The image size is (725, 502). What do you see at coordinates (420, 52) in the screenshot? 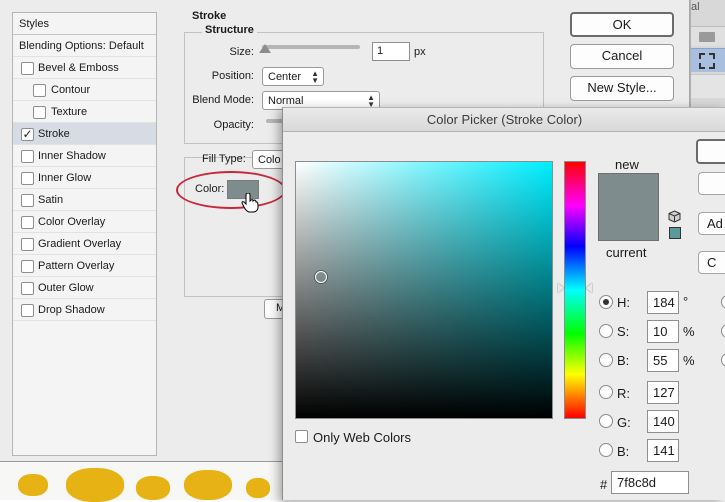
I see `size-unit: px` at bounding box center [420, 52].